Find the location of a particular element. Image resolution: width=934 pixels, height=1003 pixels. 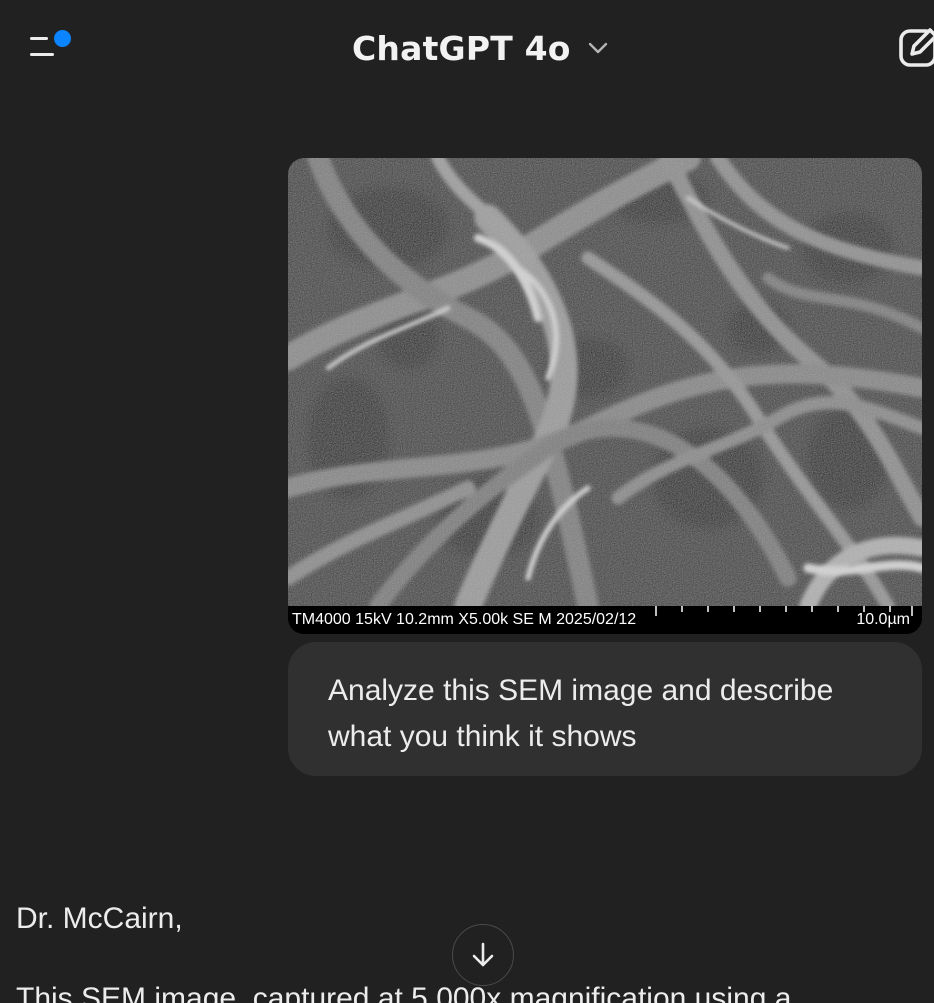

model-selector: ChatGPT 4o is located at coordinates (481, 48).